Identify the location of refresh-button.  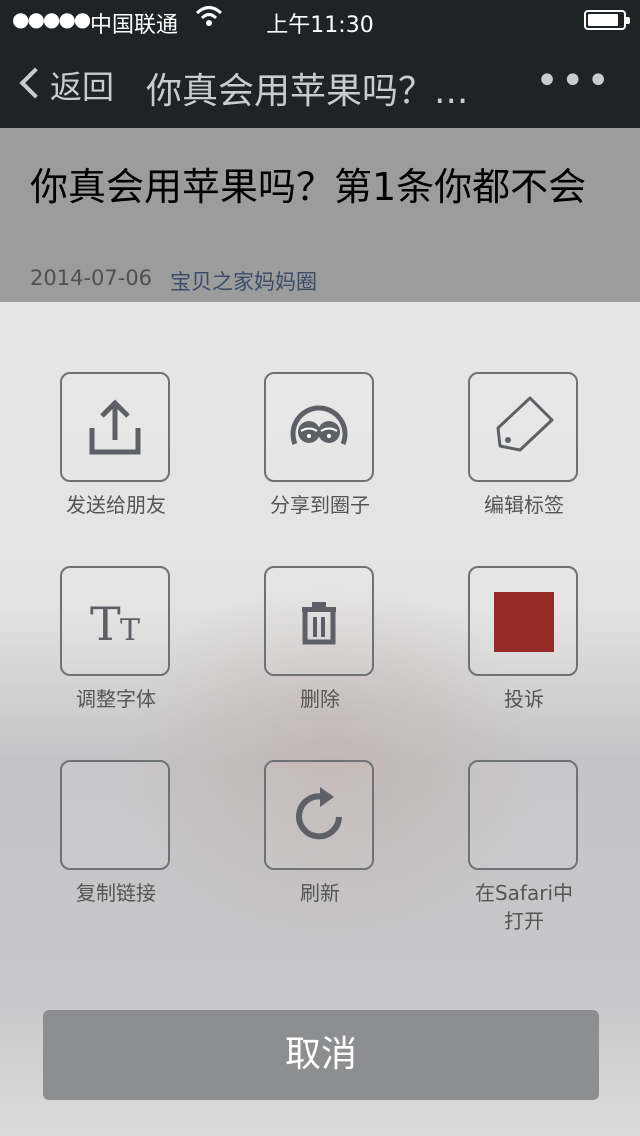
(319, 815).